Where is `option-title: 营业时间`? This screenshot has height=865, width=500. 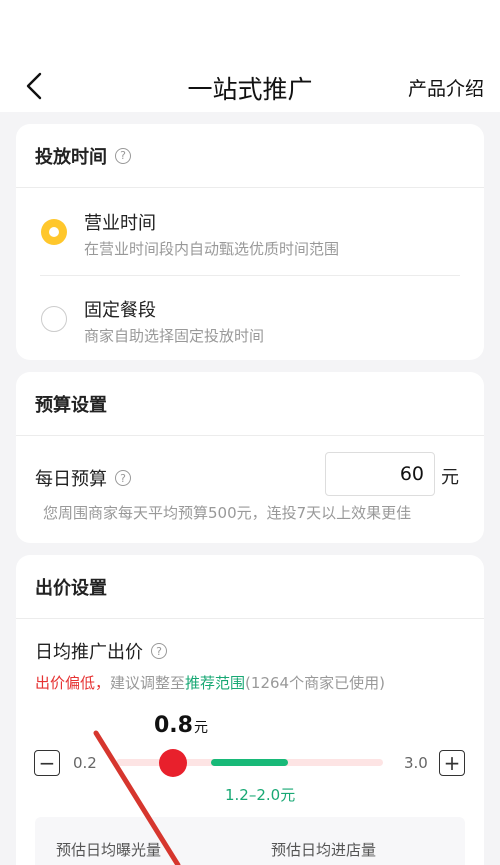 option-title: 营业时间 is located at coordinates (120, 223).